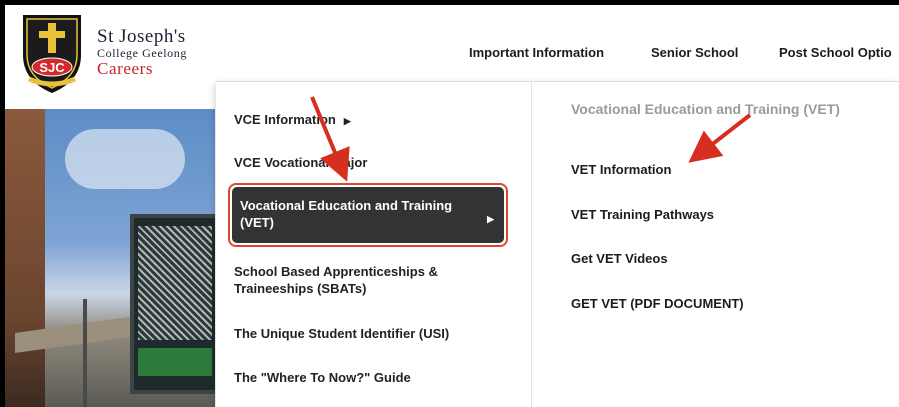 Image resolution: width=899 pixels, height=407 pixels. Describe the element at coordinates (322, 377) in the screenshot. I see `menu-item-where-to-now-guide: The "Where To Now?" Guide` at that location.